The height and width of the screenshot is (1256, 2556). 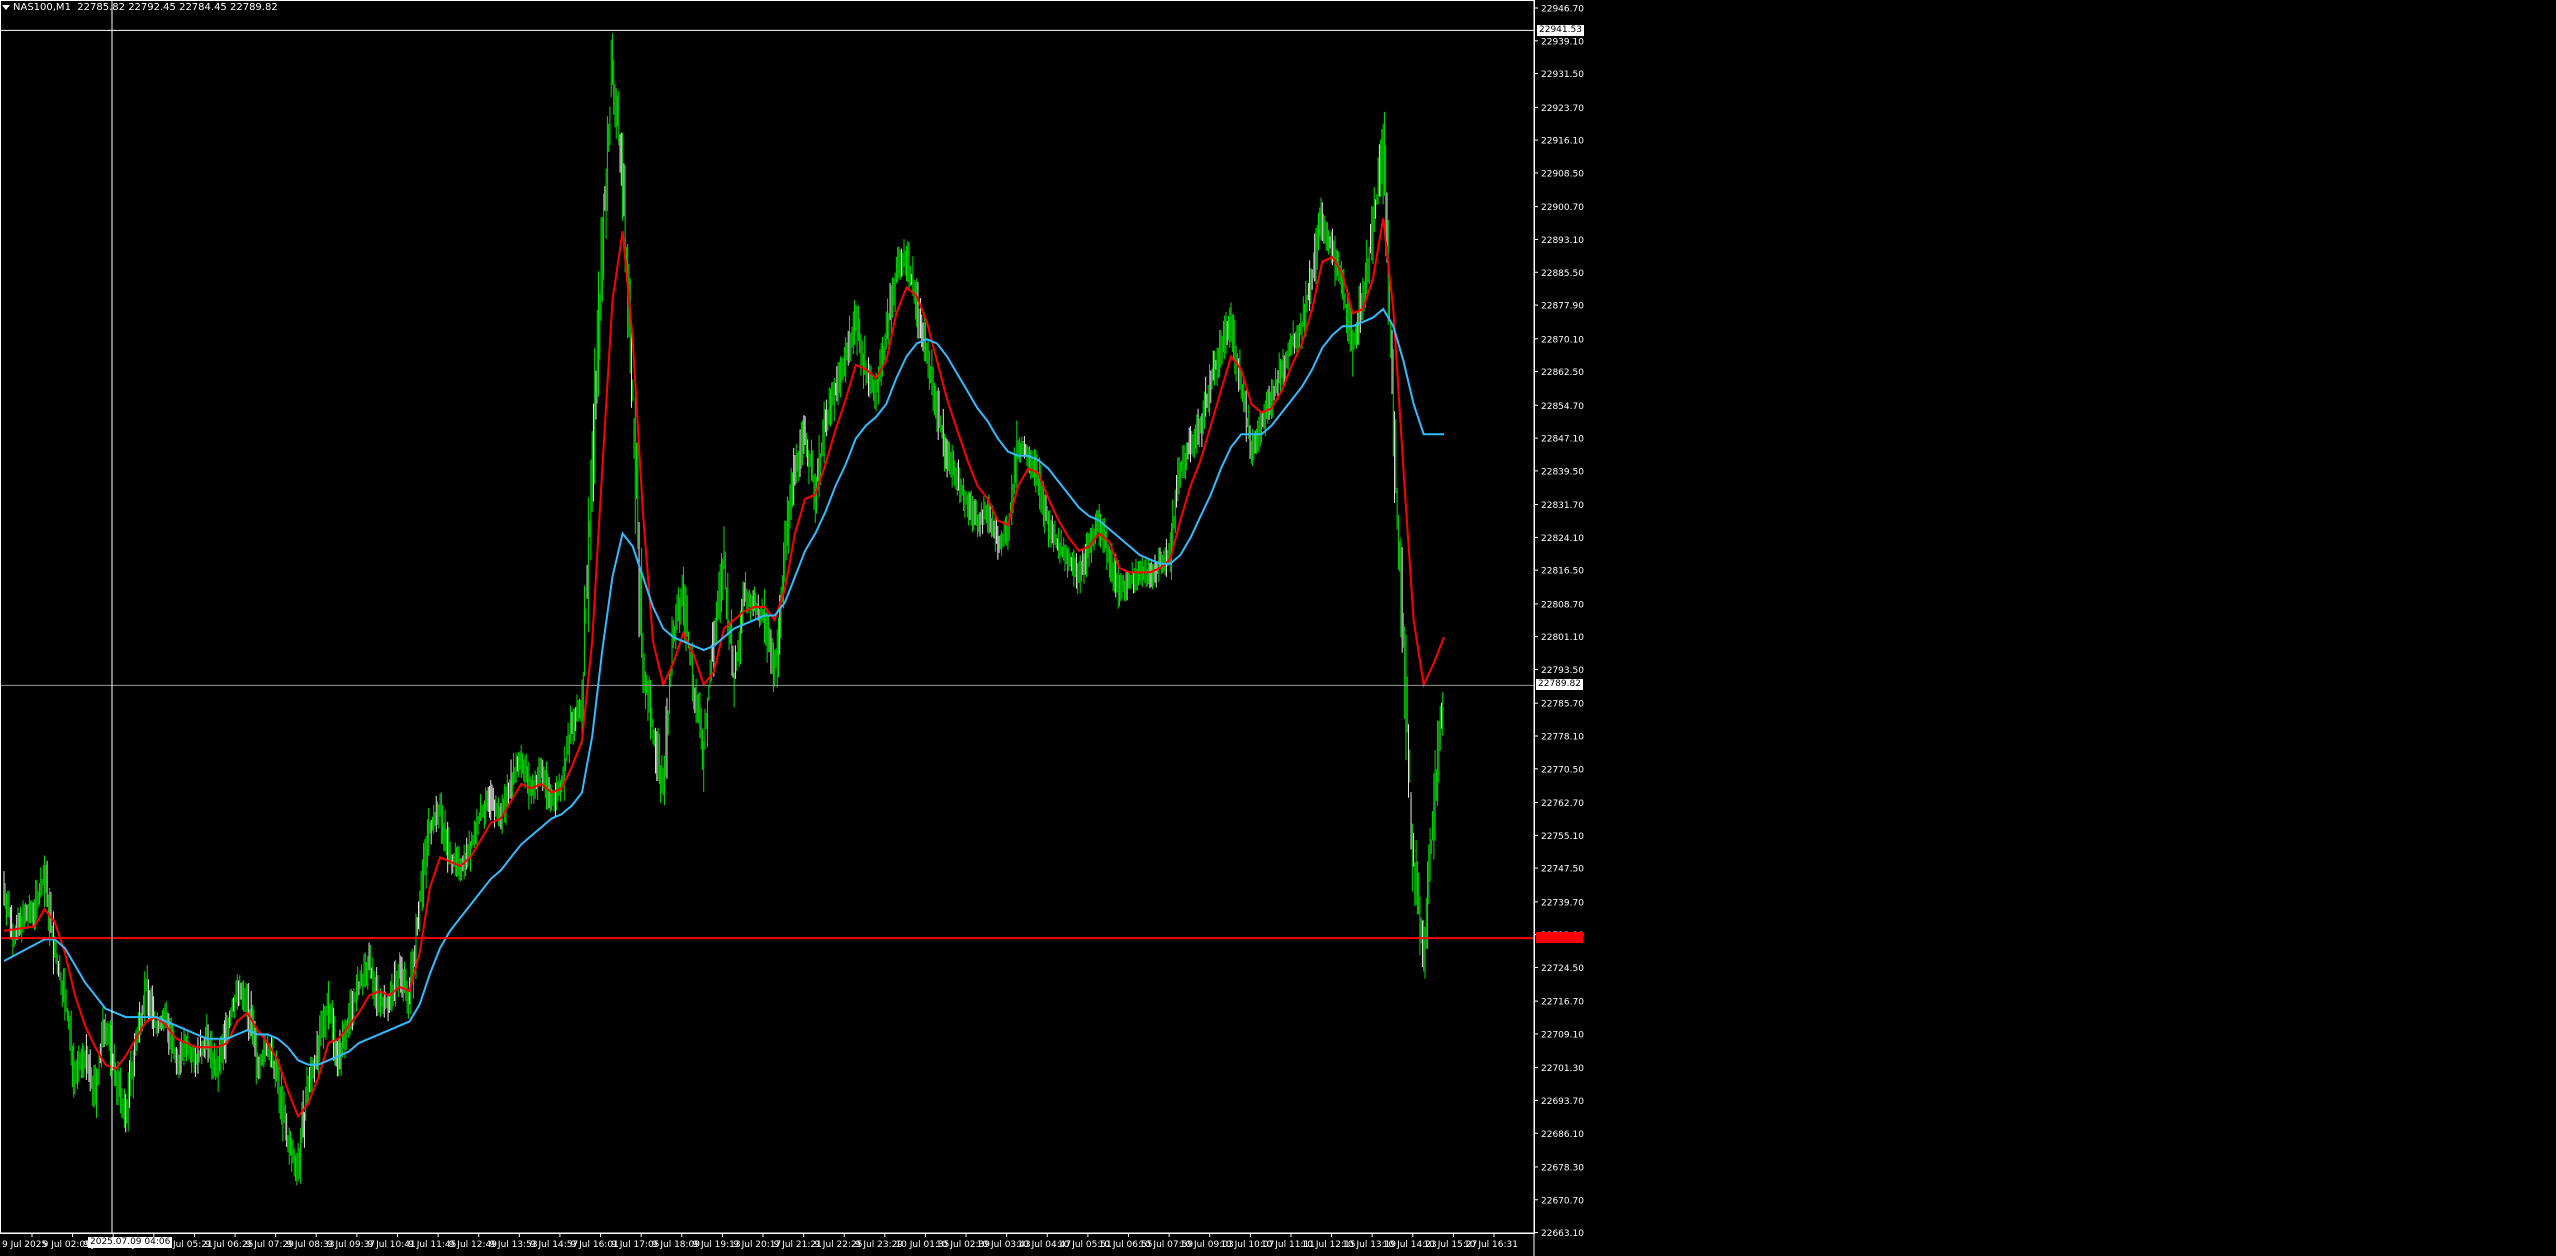 I want to click on dropdown-icon, so click(x=6, y=7).